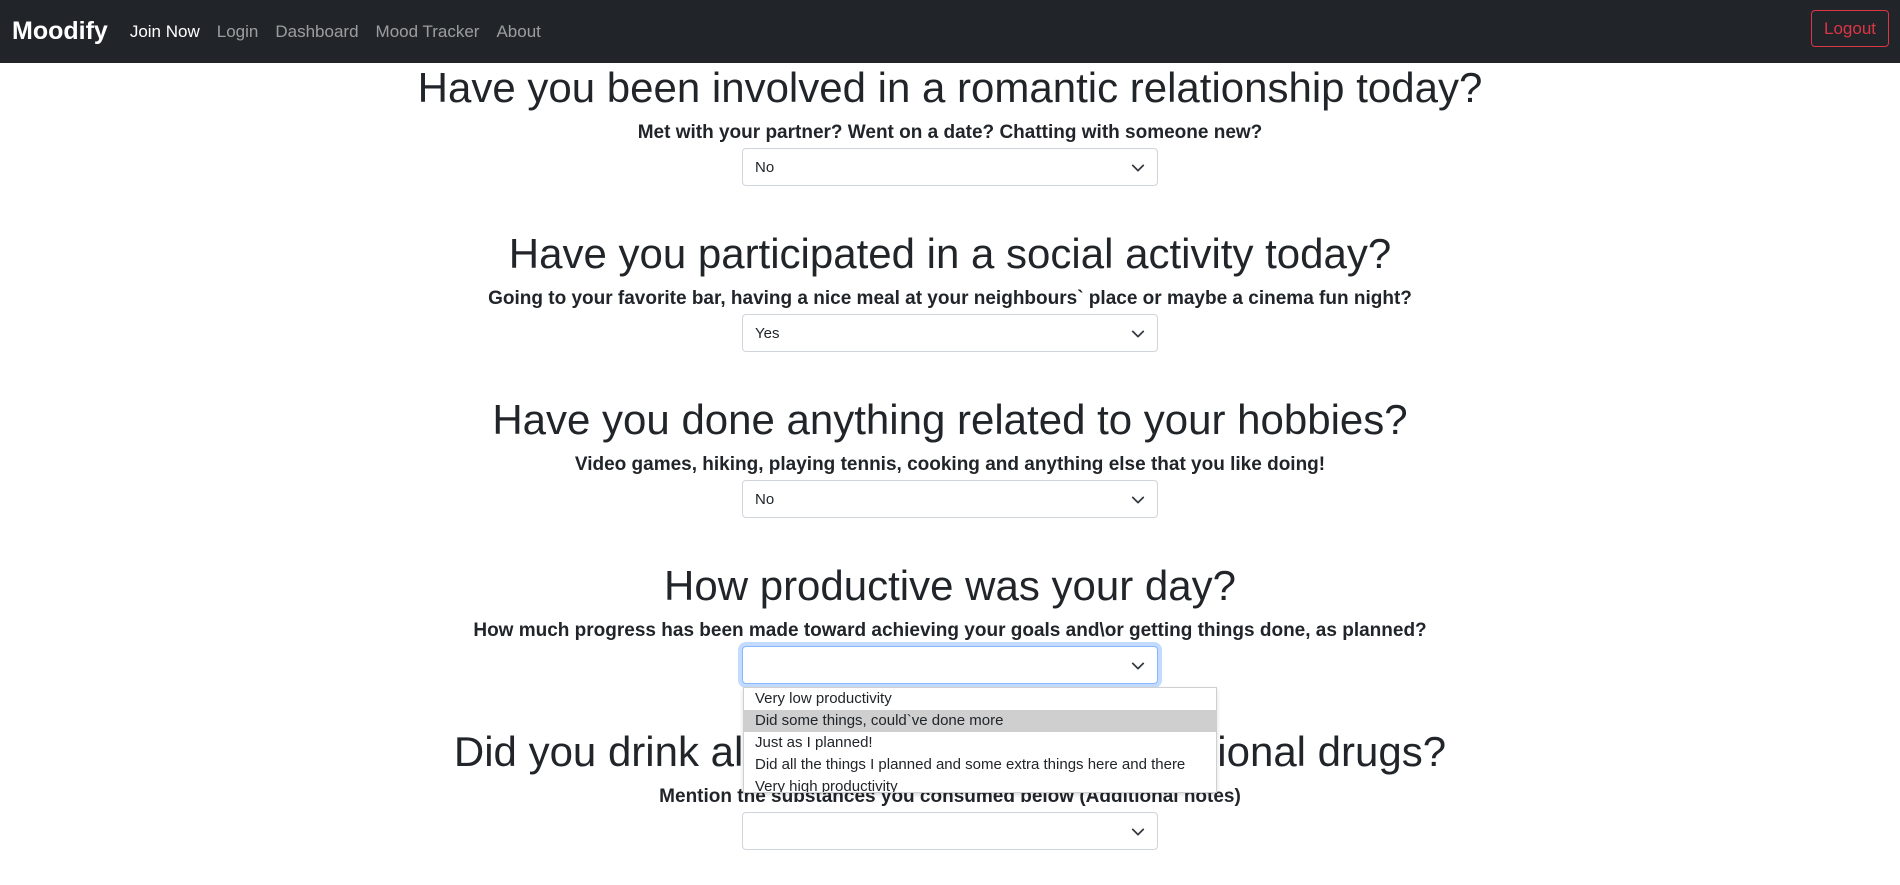 This screenshot has height=885, width=1900. I want to click on dropdown-option: Just as I planned!, so click(980, 743).